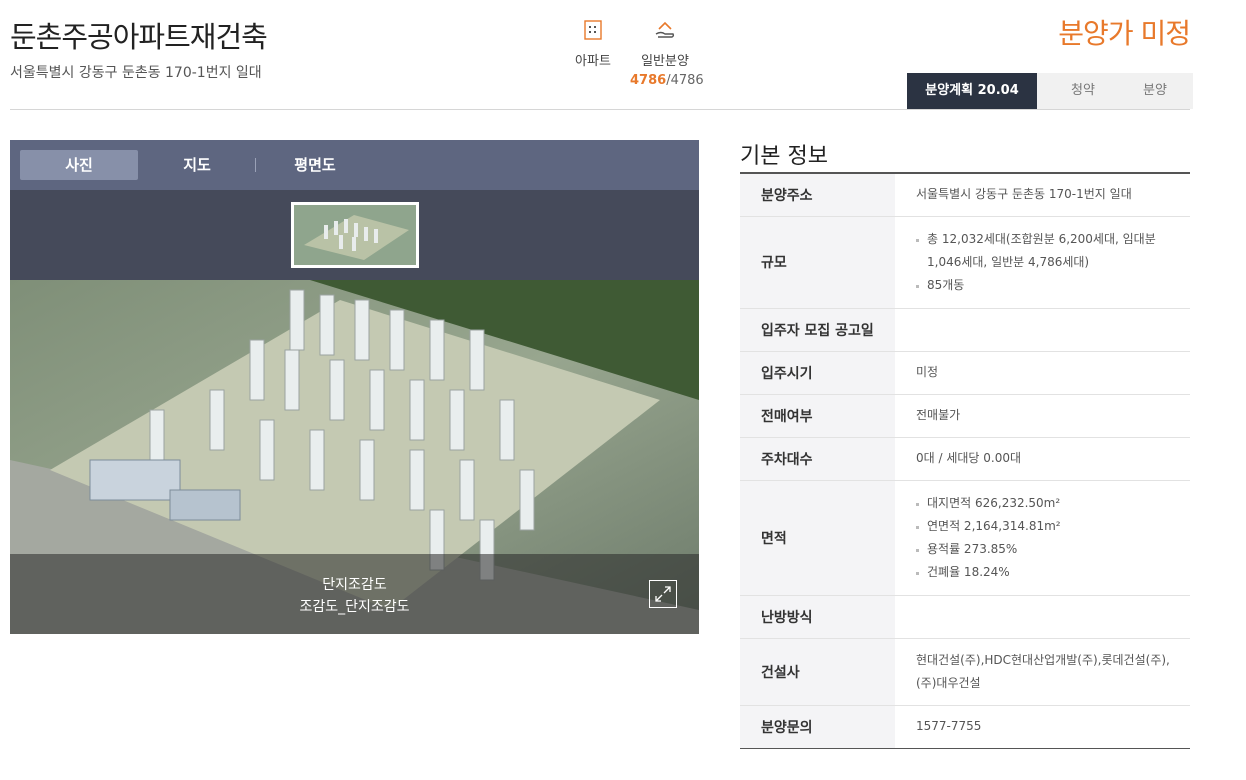 Image resolution: width=1246 pixels, height=780 pixels. What do you see at coordinates (667, 53) in the screenshot?
I see `supply-block: 일반분양 4786/4786` at bounding box center [667, 53].